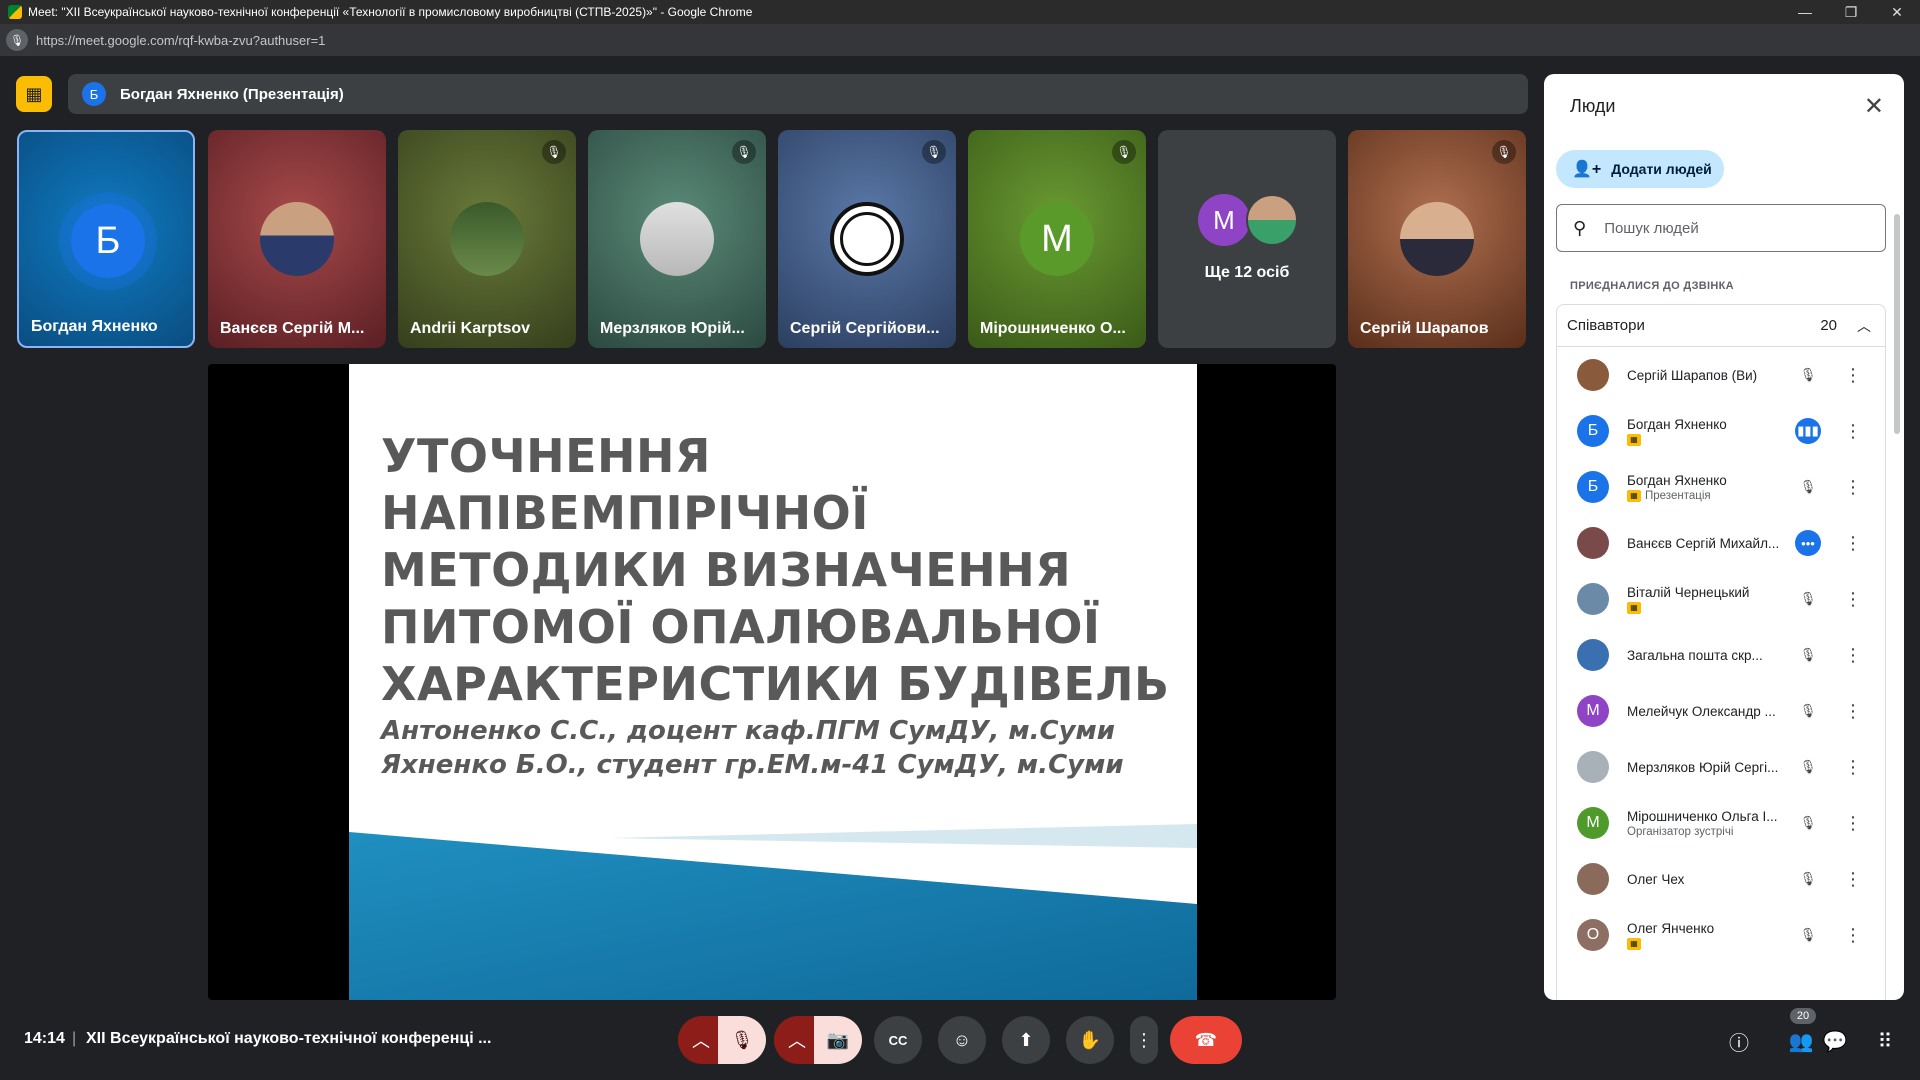 This screenshot has height=1080, width=1920. What do you see at coordinates (487, 239) in the screenshot?
I see `participant-tile: 🎙 Andrii Karptsov` at bounding box center [487, 239].